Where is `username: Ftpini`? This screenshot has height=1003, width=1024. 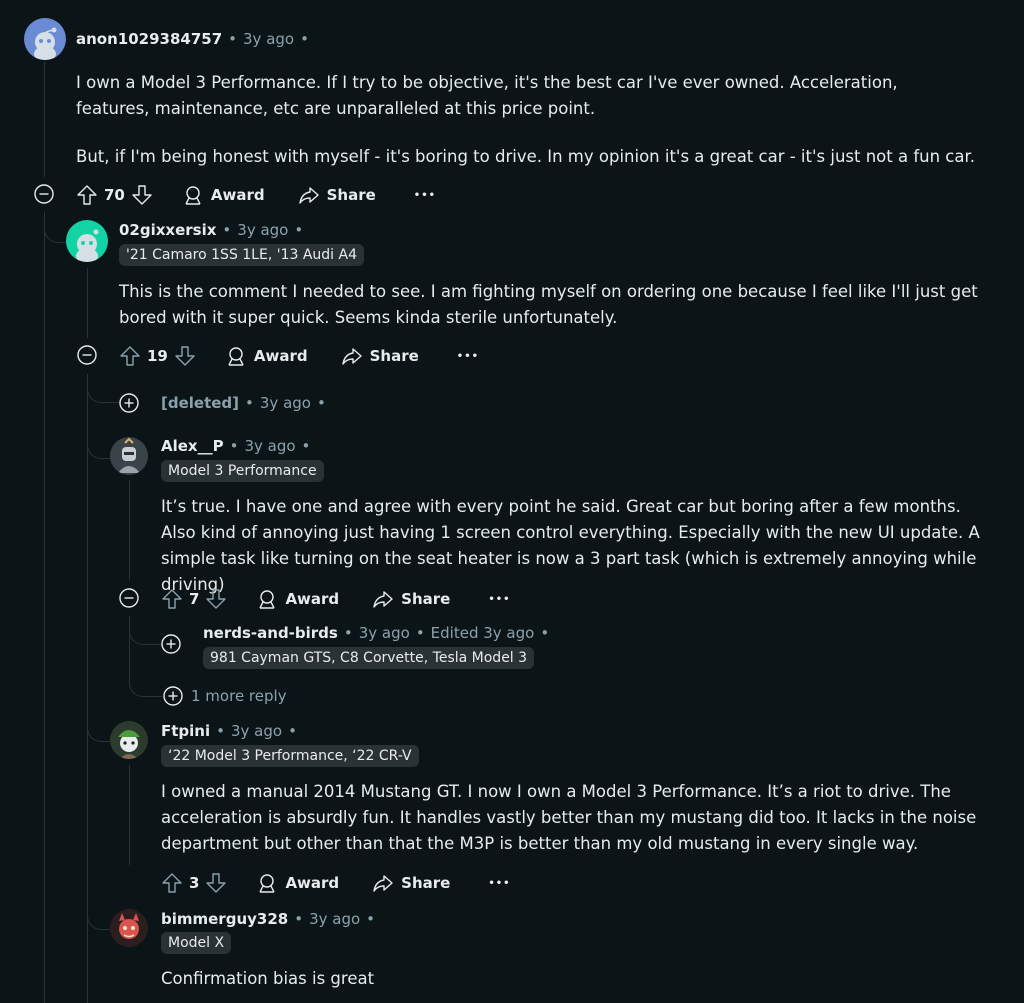 username: Ftpini is located at coordinates (185, 731).